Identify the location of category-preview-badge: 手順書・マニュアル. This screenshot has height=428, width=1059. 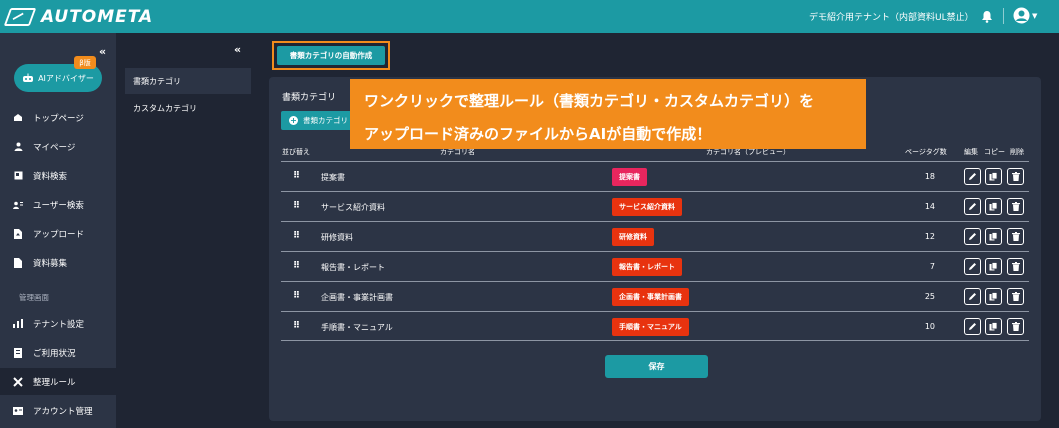
(650, 327).